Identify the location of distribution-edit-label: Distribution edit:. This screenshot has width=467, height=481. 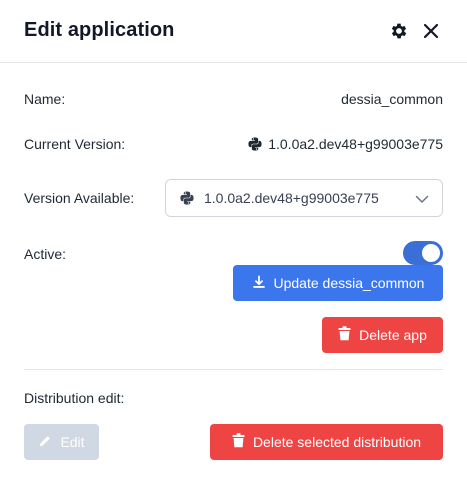
(74, 398).